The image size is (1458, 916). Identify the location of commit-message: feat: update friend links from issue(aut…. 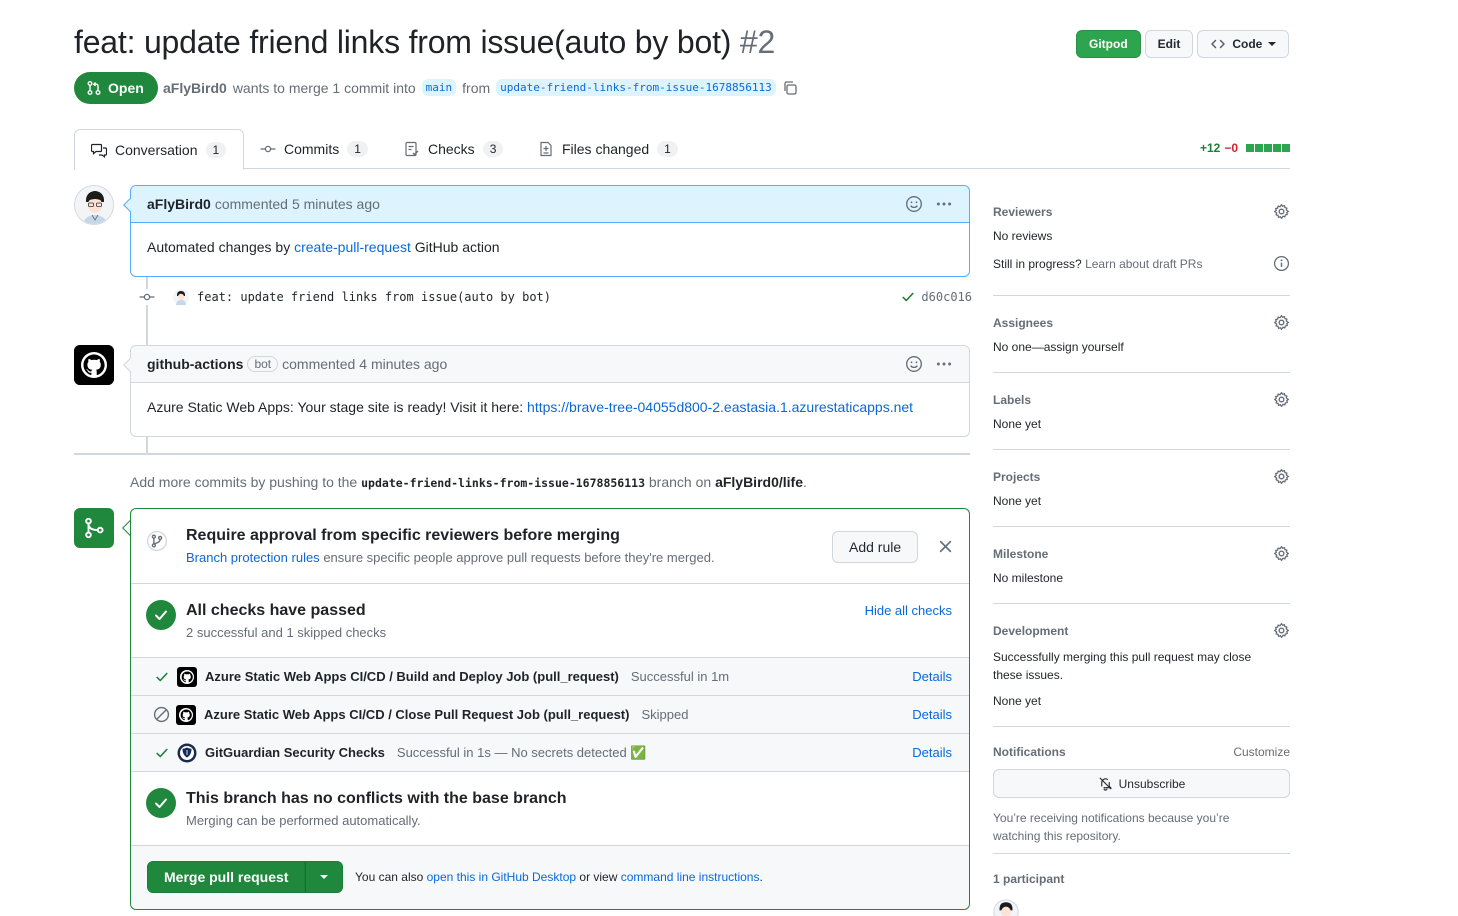
(374, 297).